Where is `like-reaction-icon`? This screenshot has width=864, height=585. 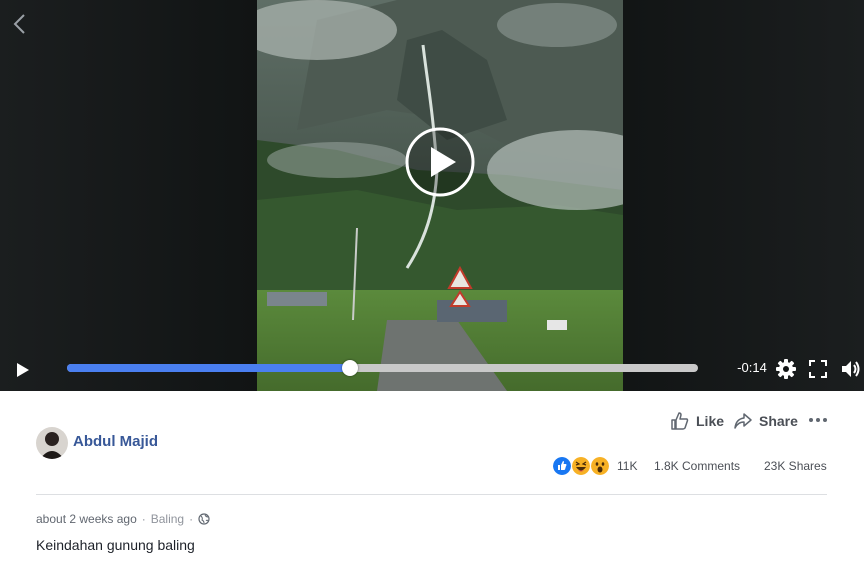
like-reaction-icon is located at coordinates (562, 466).